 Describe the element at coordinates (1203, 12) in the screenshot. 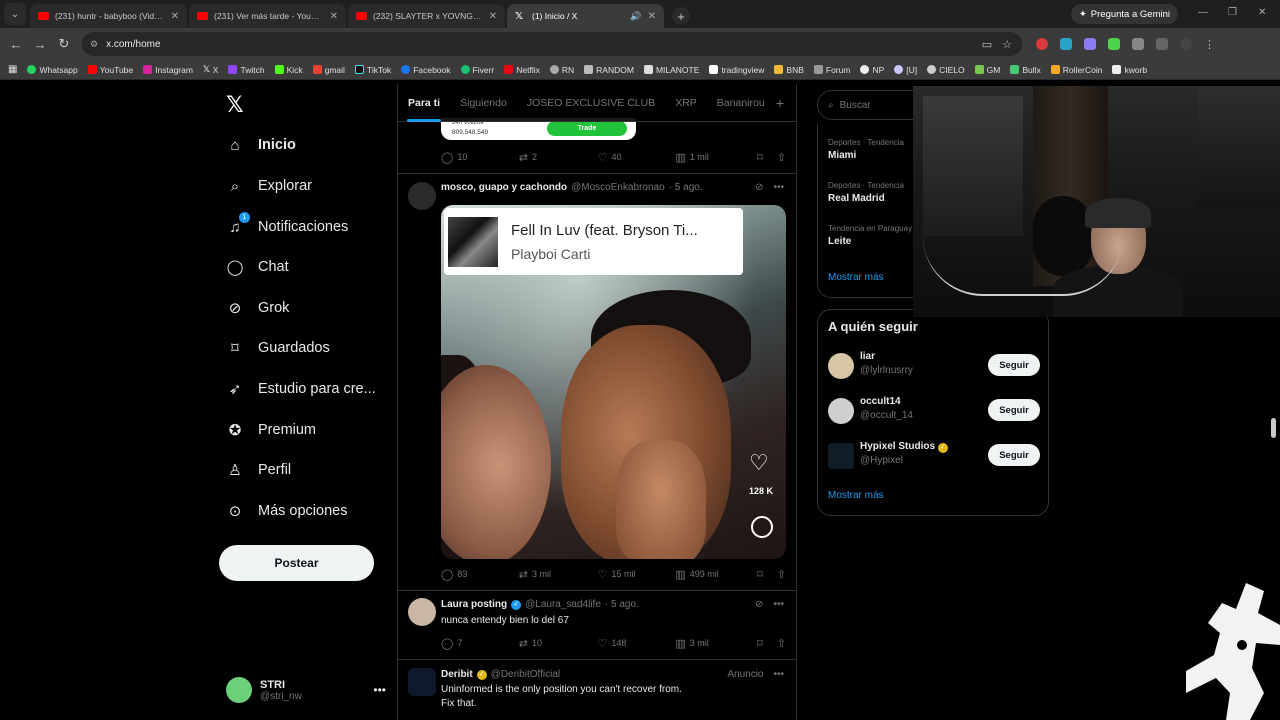

I see `minimize-icon: —` at that location.